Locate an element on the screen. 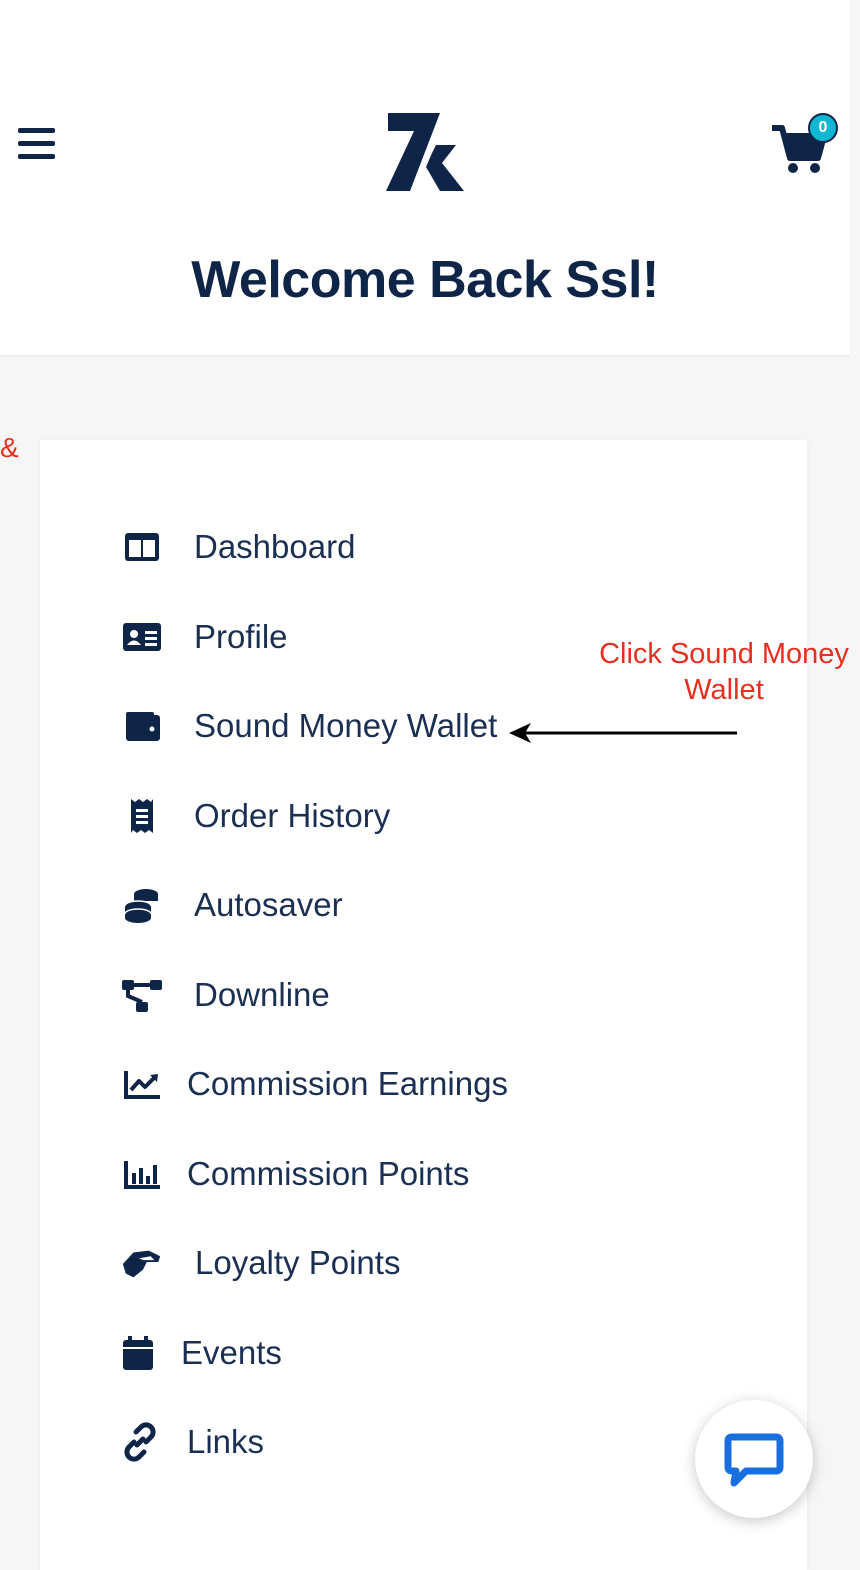 The height and width of the screenshot is (1570, 860). coins-icon is located at coordinates (142, 905).